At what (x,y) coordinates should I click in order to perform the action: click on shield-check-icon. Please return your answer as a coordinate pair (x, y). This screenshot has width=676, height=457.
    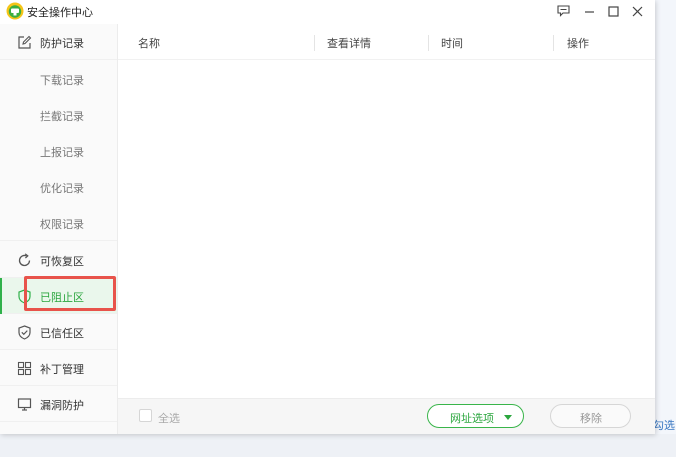
    Looking at the image, I should click on (24, 332).